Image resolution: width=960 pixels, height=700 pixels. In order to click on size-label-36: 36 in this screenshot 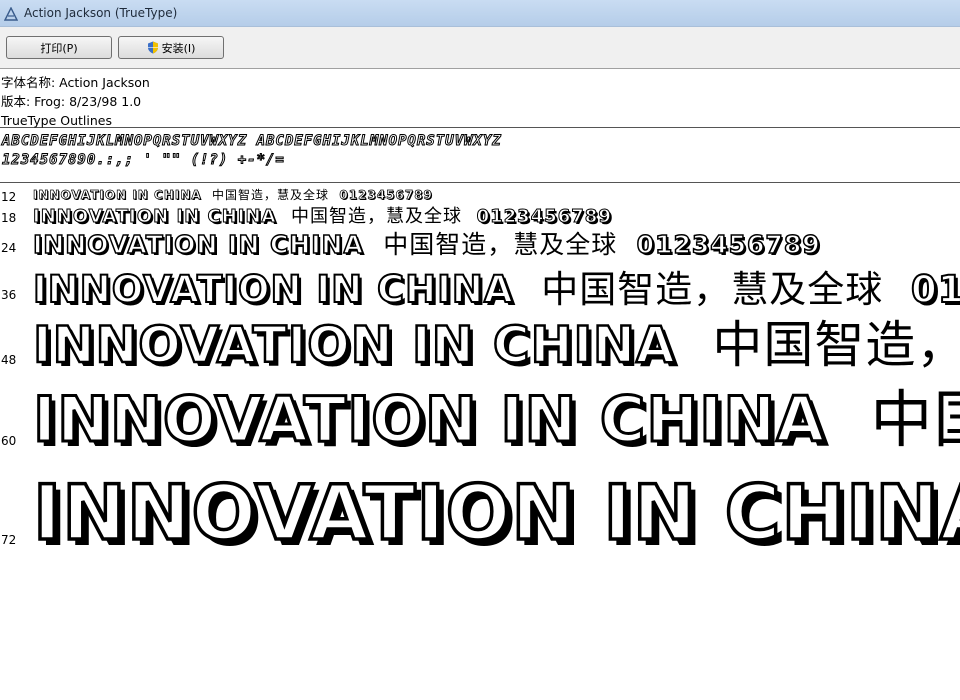, I will do `click(9, 295)`.